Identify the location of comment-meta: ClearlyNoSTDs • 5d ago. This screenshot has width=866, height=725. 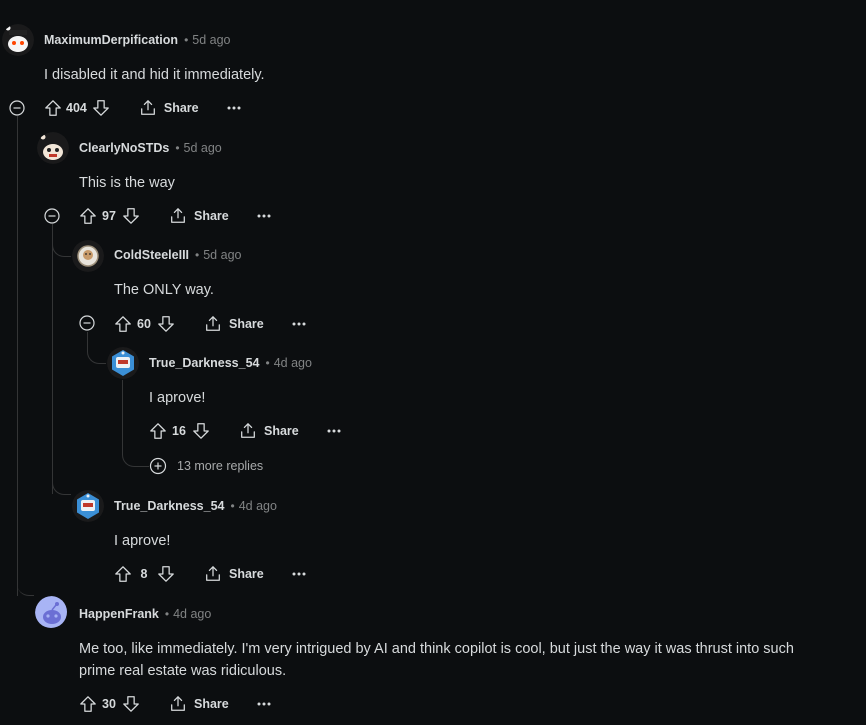
(150, 148).